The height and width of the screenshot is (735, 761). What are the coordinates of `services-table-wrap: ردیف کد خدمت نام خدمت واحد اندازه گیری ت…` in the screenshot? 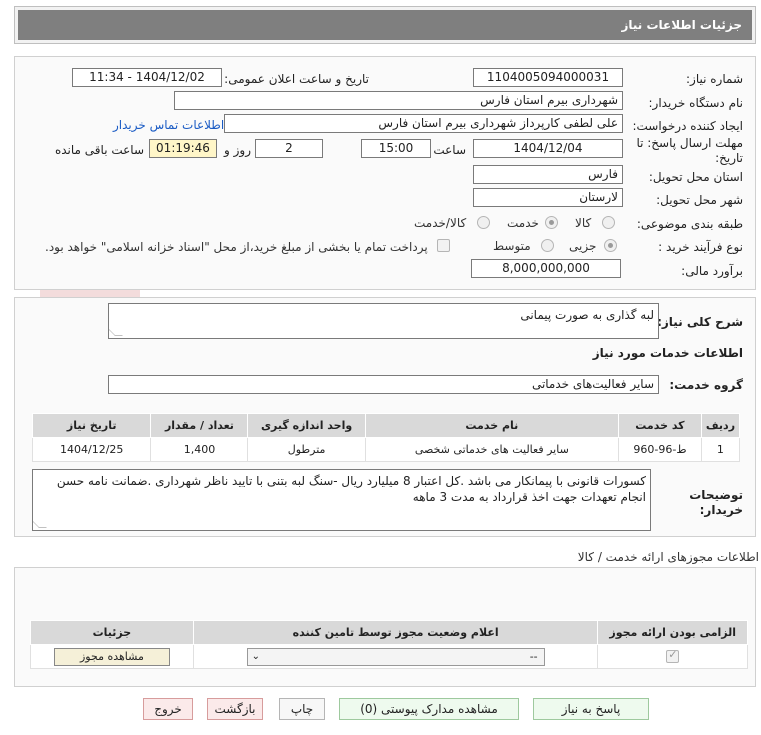 It's located at (386, 437).